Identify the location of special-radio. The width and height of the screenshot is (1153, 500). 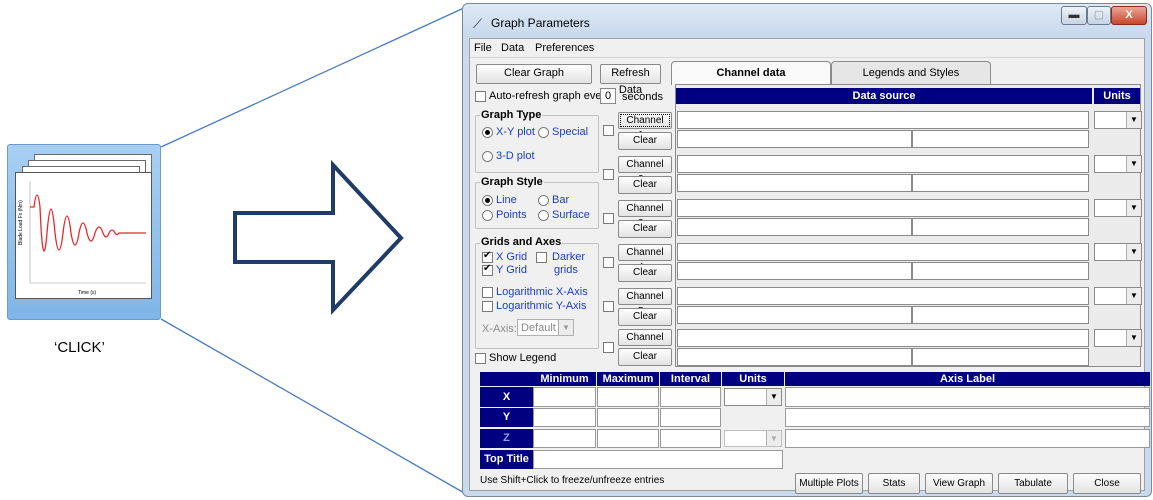
(543, 132).